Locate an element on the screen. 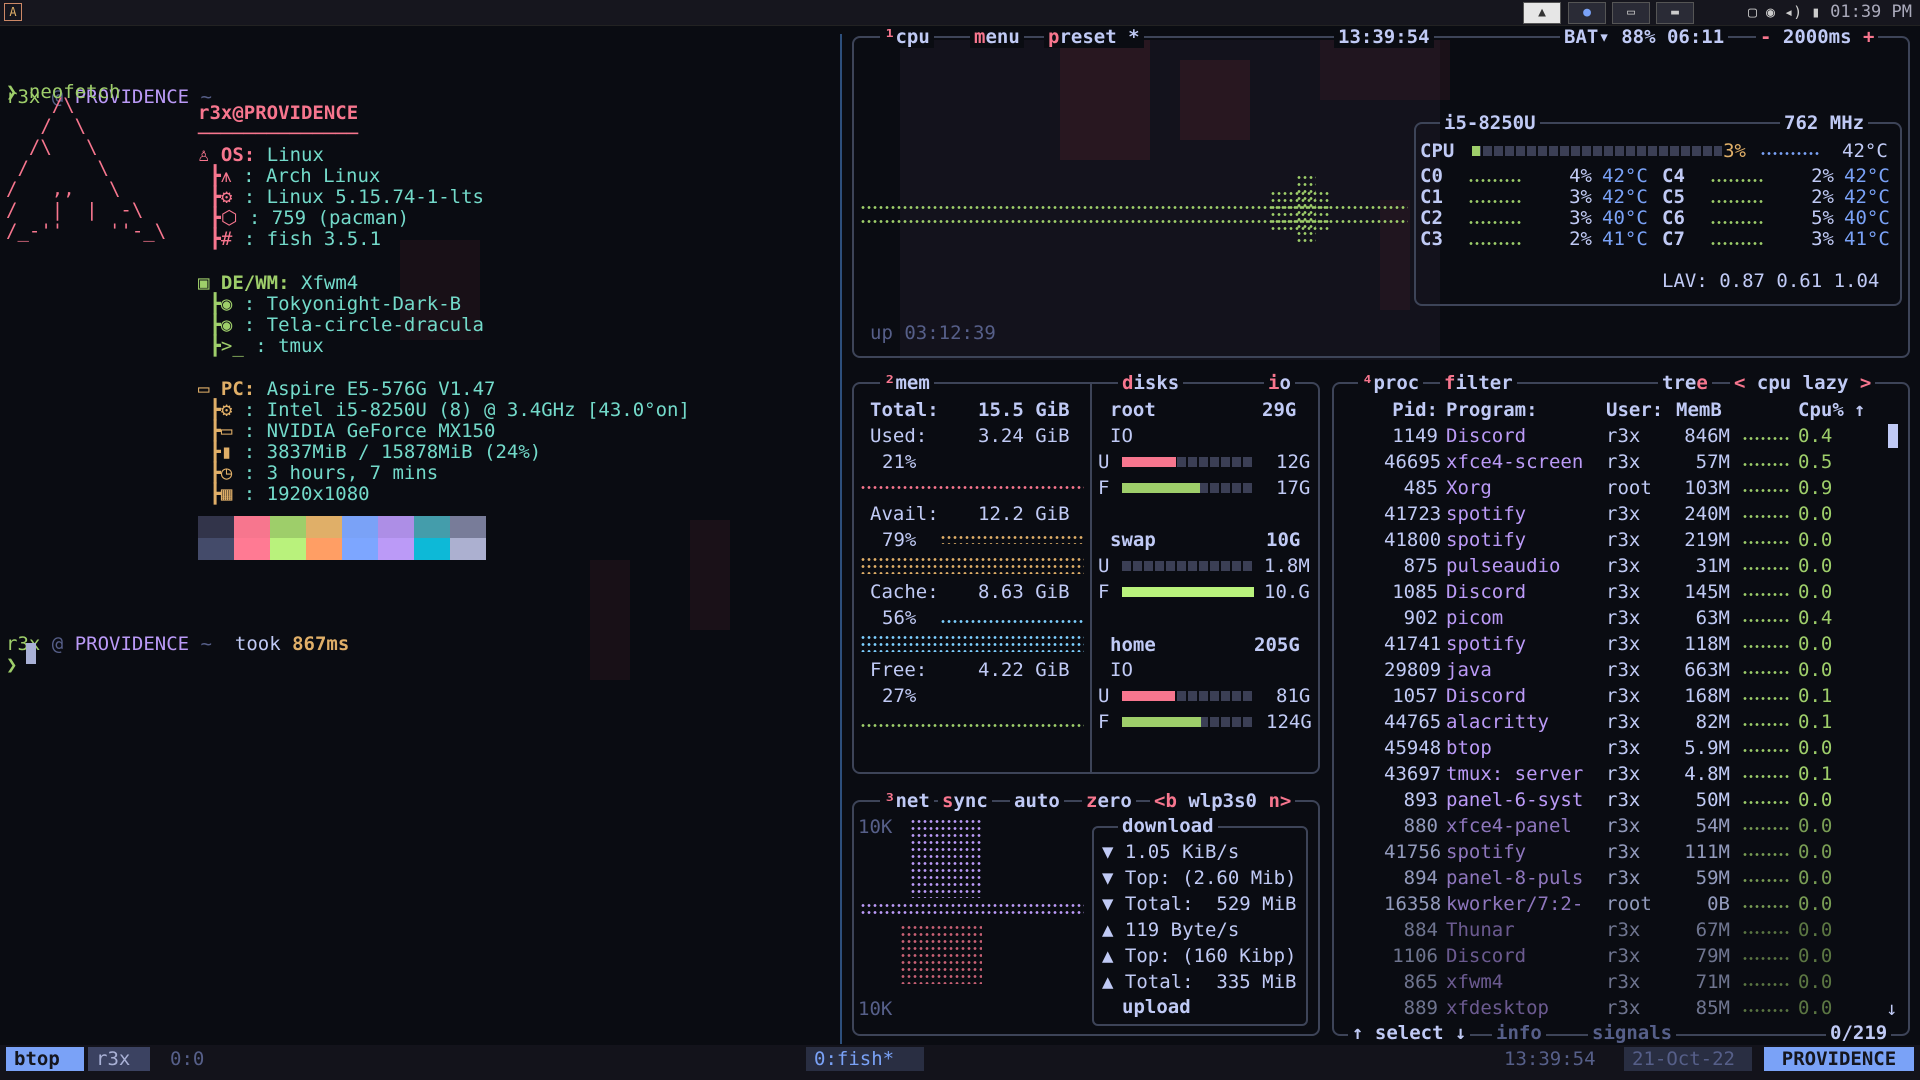 Image resolution: width=1920 pixels, height=1080 pixels. table-row: 41800 spotify r3x 219M 0.0 is located at coordinates (1625, 540).